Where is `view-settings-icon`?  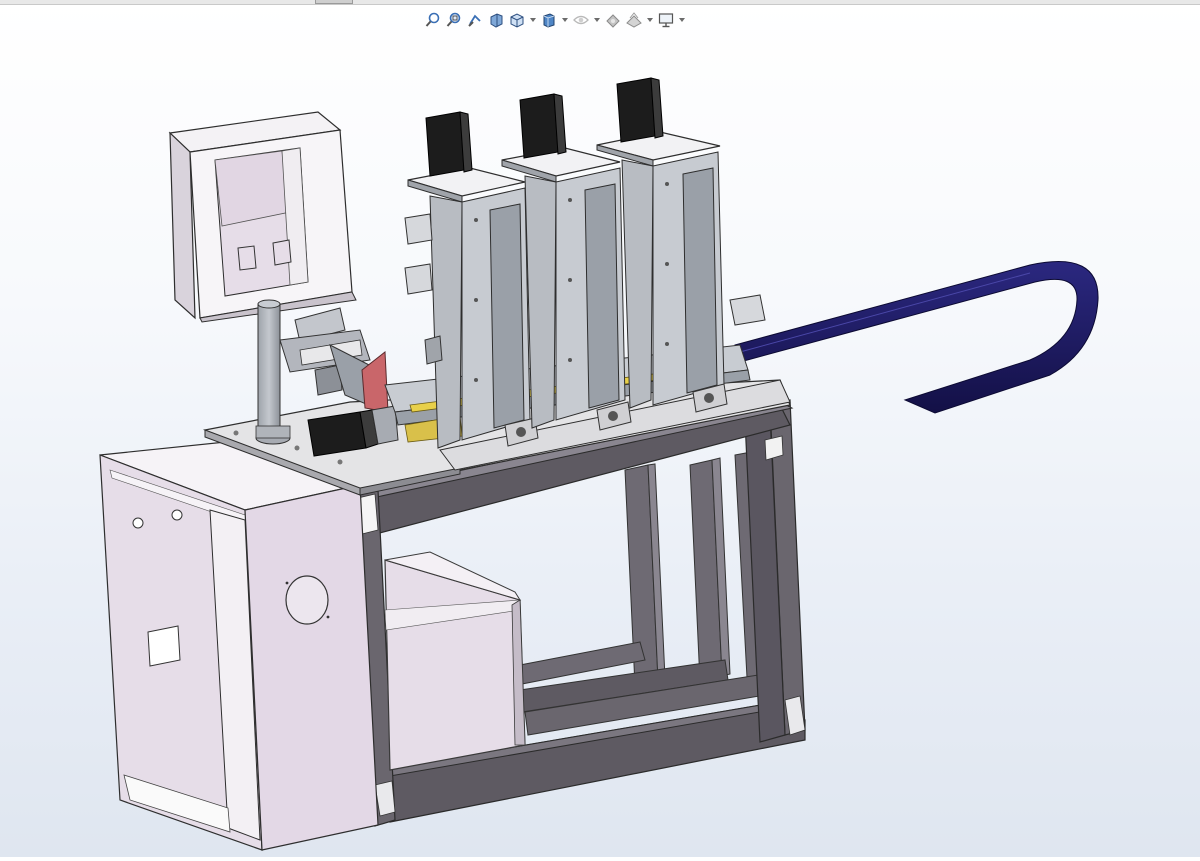 view-settings-icon is located at coordinates (666, 20).